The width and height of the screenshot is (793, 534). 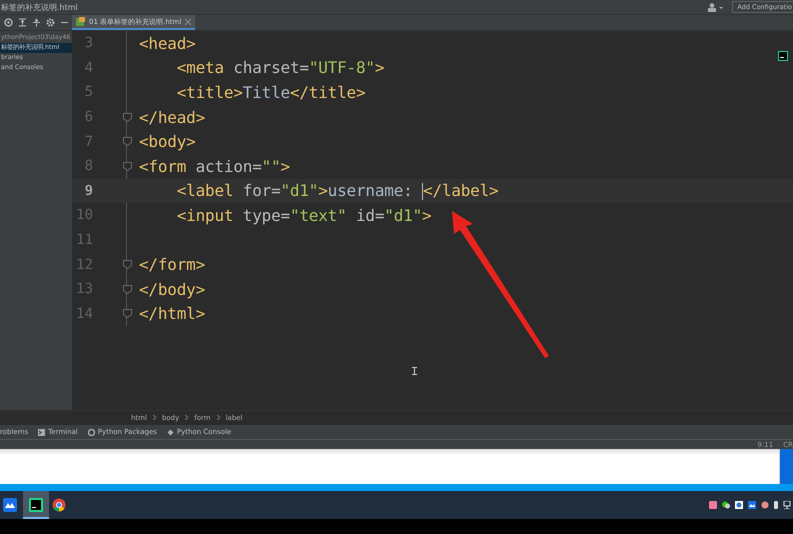 What do you see at coordinates (172, 289) in the screenshot?
I see `code-line: </body>` at bounding box center [172, 289].